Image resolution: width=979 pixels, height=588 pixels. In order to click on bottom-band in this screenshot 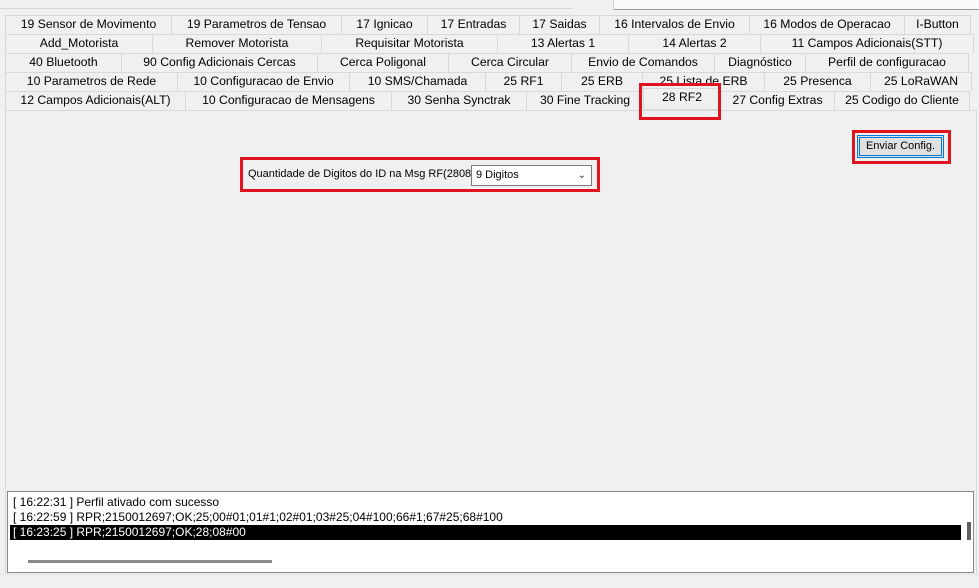, I will do `click(489, 581)`.